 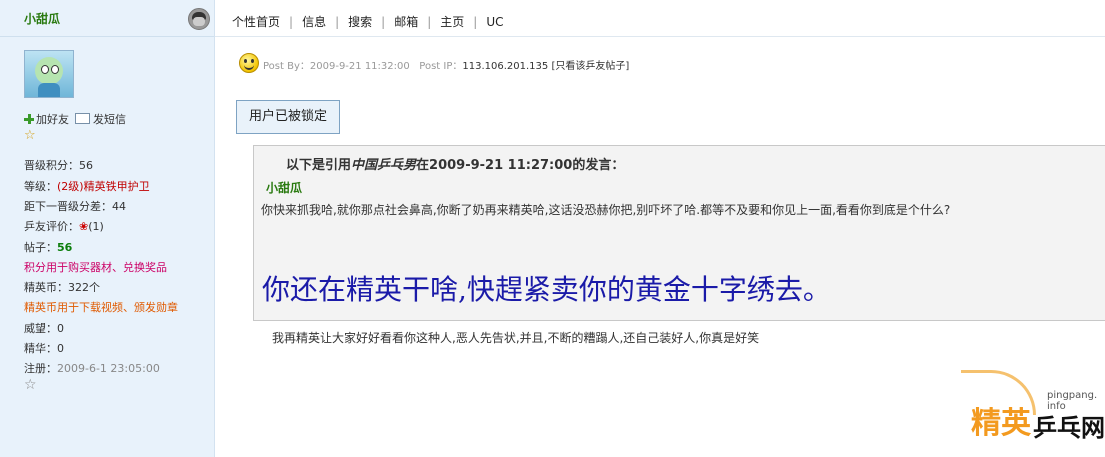 I want to click on coins-label: 精英币：, so click(x=46, y=287).